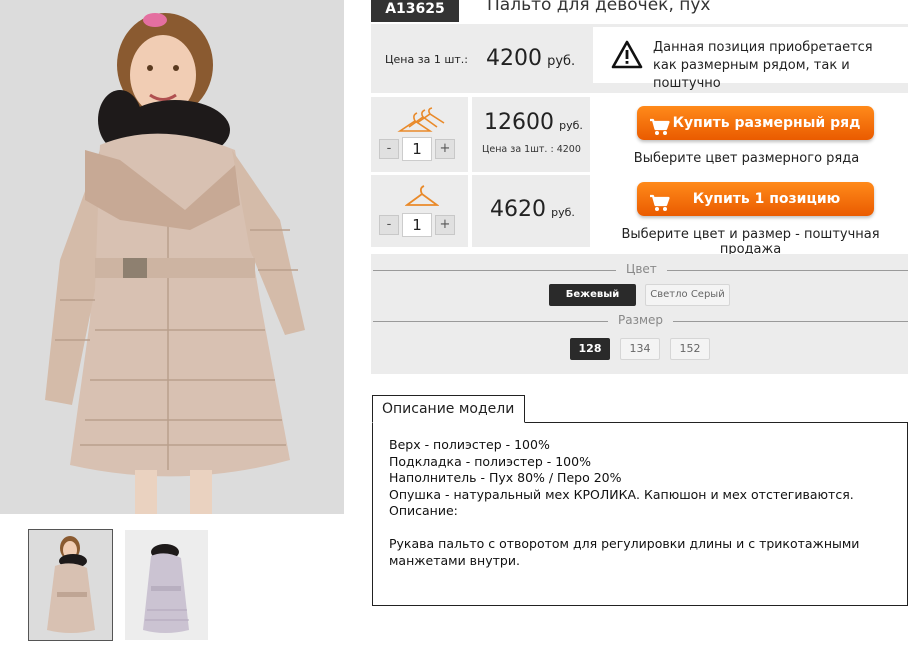  Describe the element at coordinates (766, 123) in the screenshot. I see `buy-size-set-label: Купить размерный ряд` at that location.